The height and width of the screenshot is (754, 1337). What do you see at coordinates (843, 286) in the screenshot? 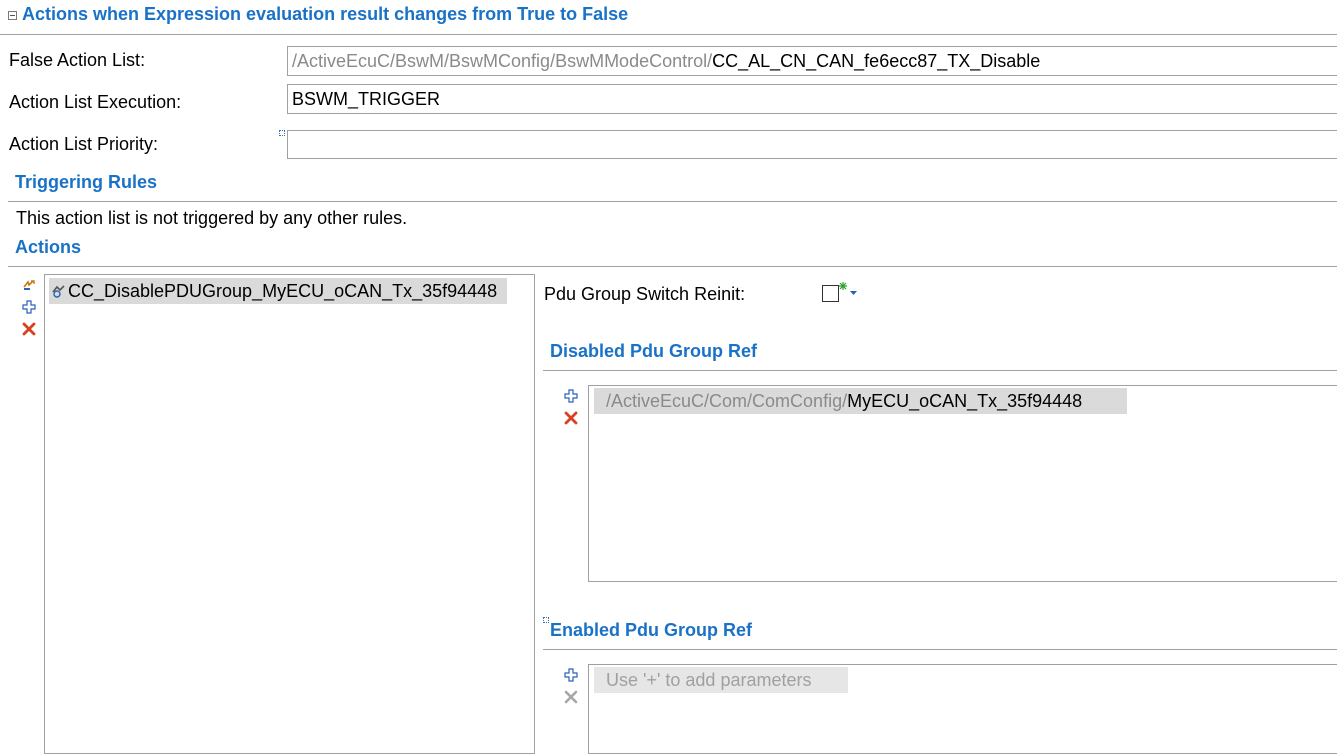
I see `default-indicator-icon` at bounding box center [843, 286].